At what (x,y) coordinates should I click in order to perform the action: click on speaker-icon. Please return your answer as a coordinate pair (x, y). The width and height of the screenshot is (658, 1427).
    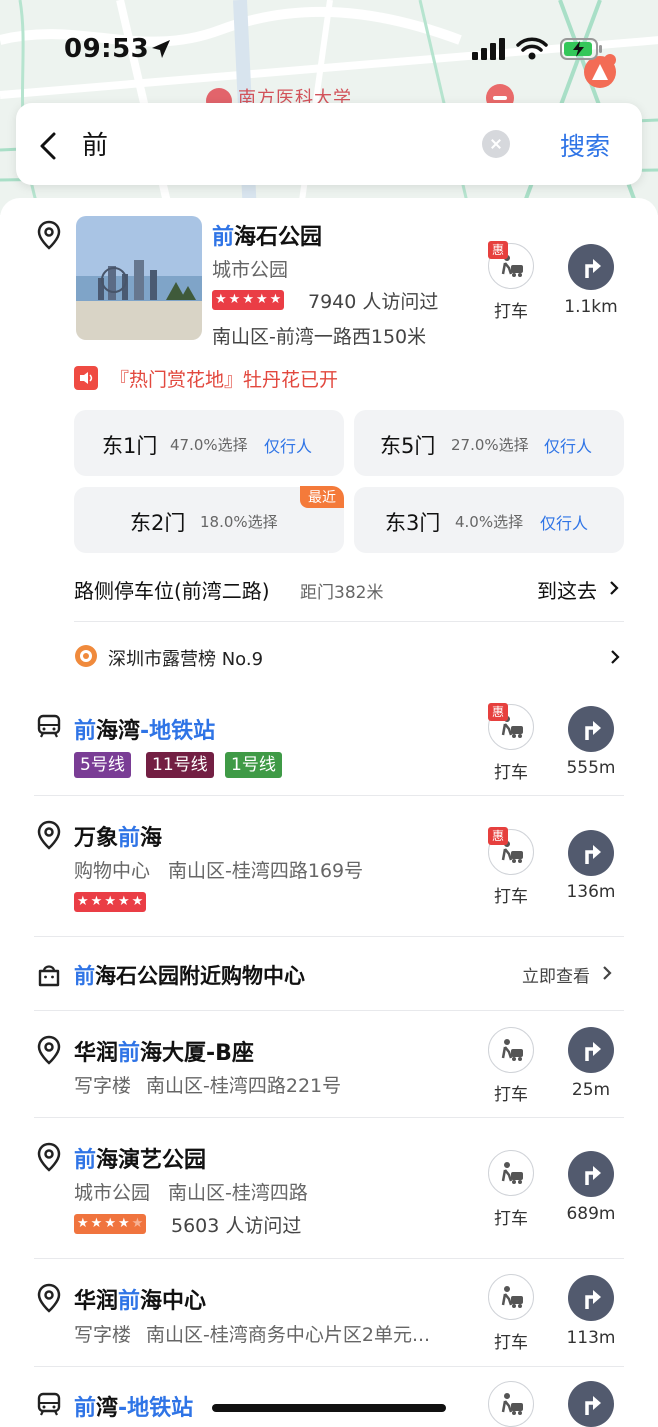
    Looking at the image, I should click on (86, 378).